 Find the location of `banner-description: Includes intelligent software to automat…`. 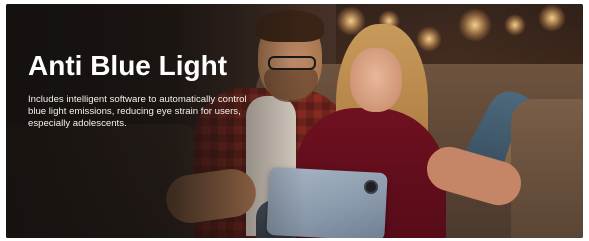

banner-description: Includes intelligent software to automat… is located at coordinates (137, 112).